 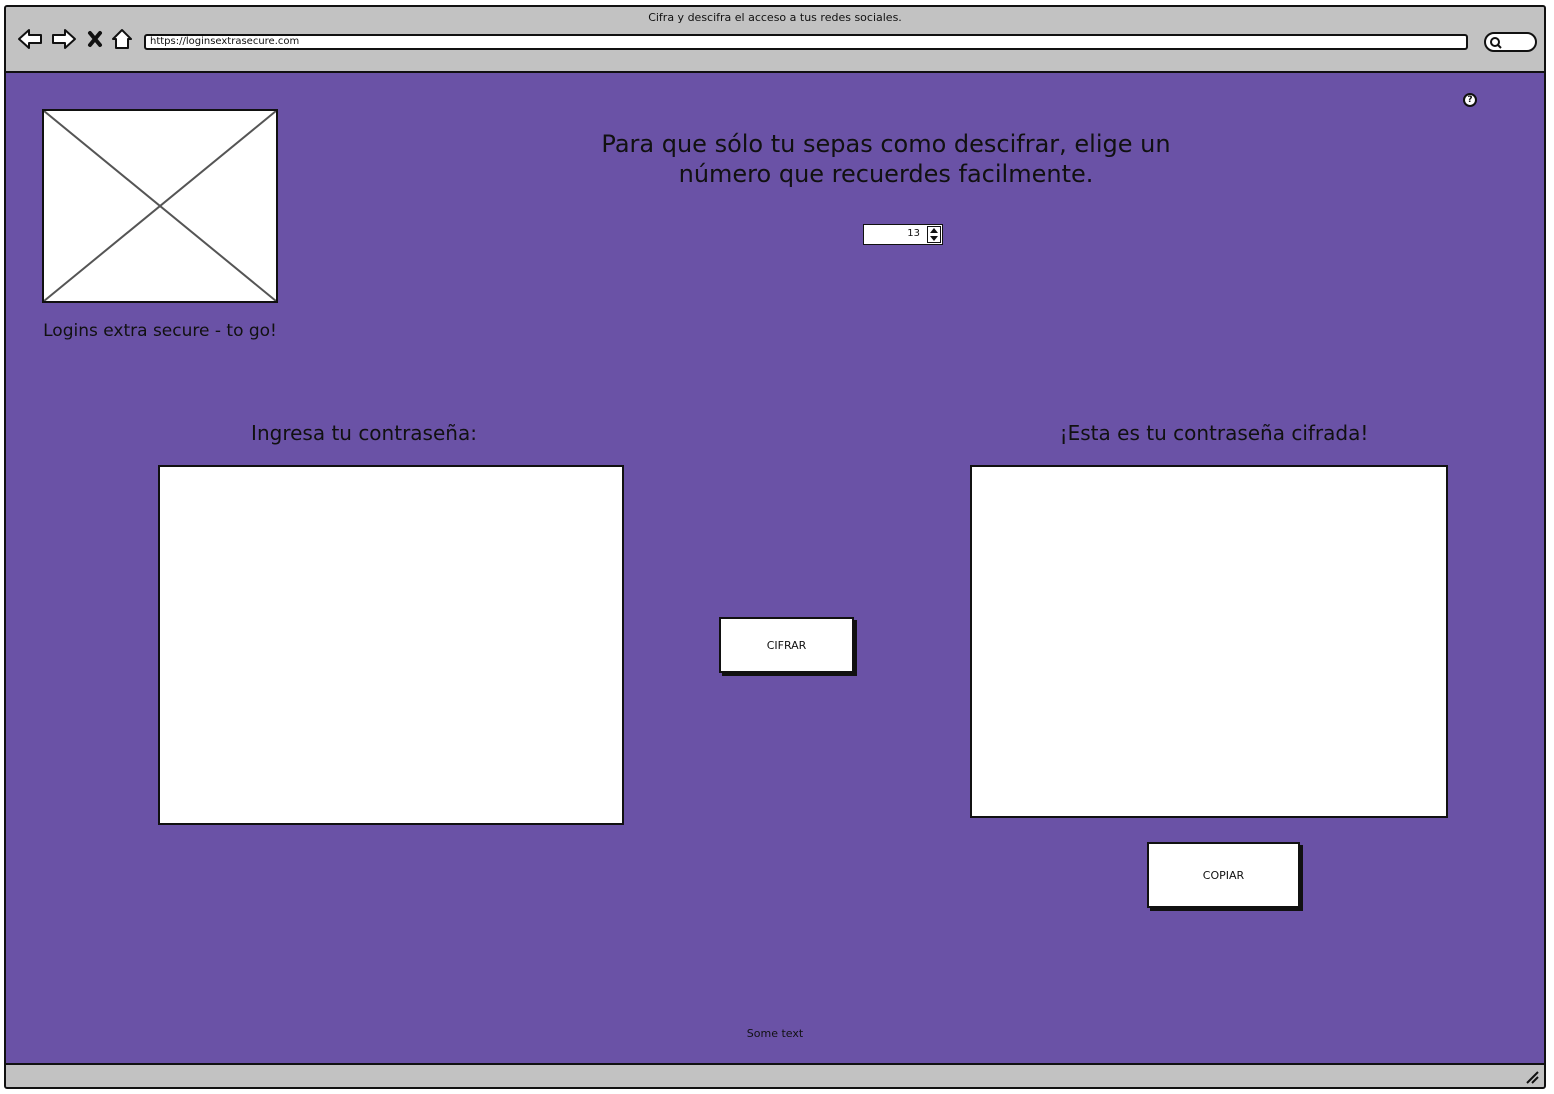 I want to click on close-icon, so click(x=95, y=39).